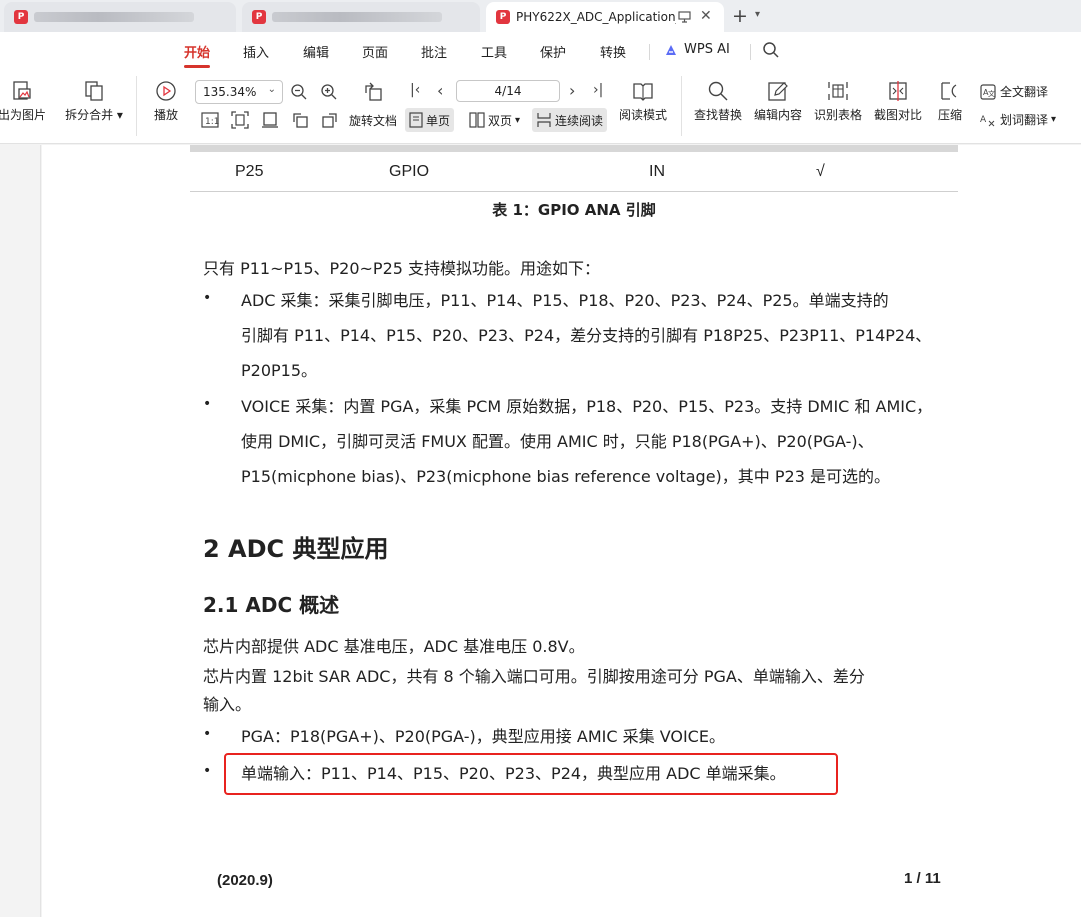  I want to click on word-translate-button: A 划词翻译 ▾, so click(1018, 119).